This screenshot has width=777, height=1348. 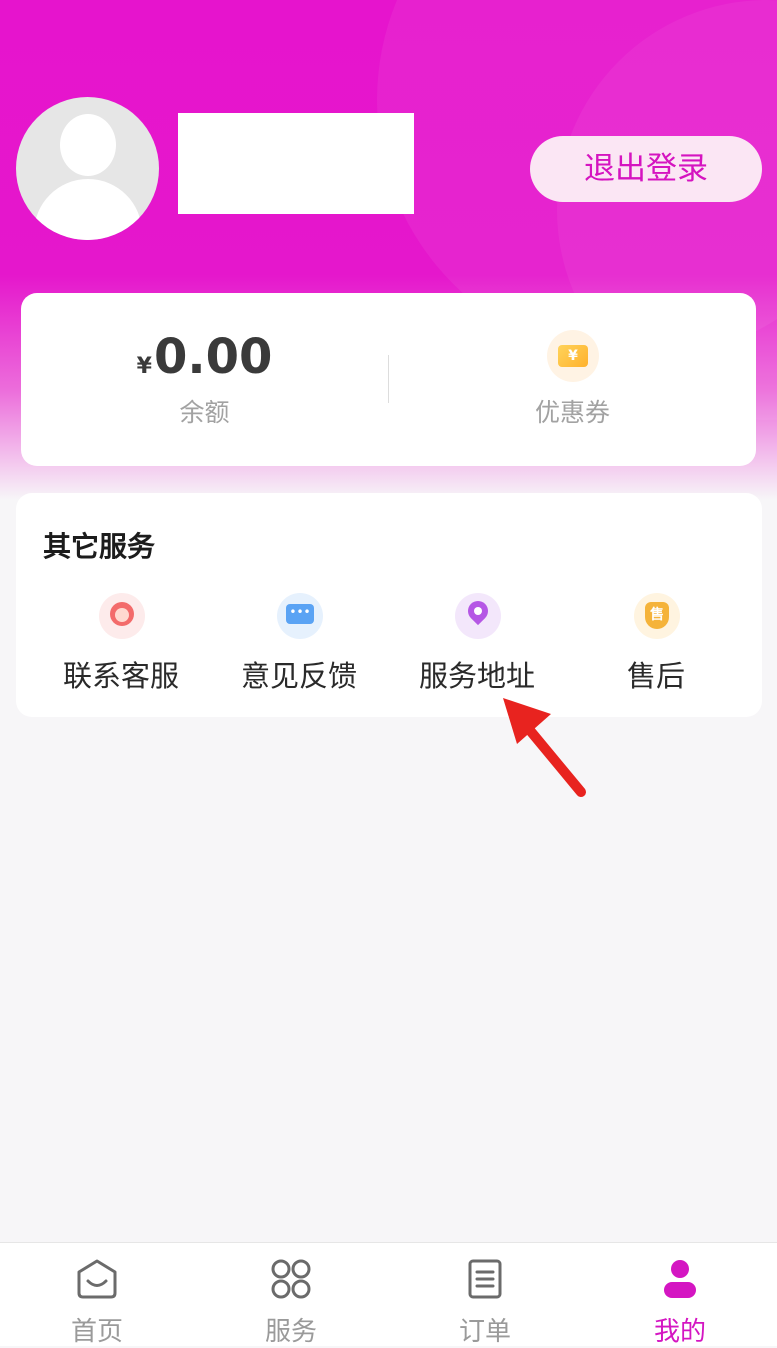 I want to click on list-document-icon, so click(x=485, y=1279).